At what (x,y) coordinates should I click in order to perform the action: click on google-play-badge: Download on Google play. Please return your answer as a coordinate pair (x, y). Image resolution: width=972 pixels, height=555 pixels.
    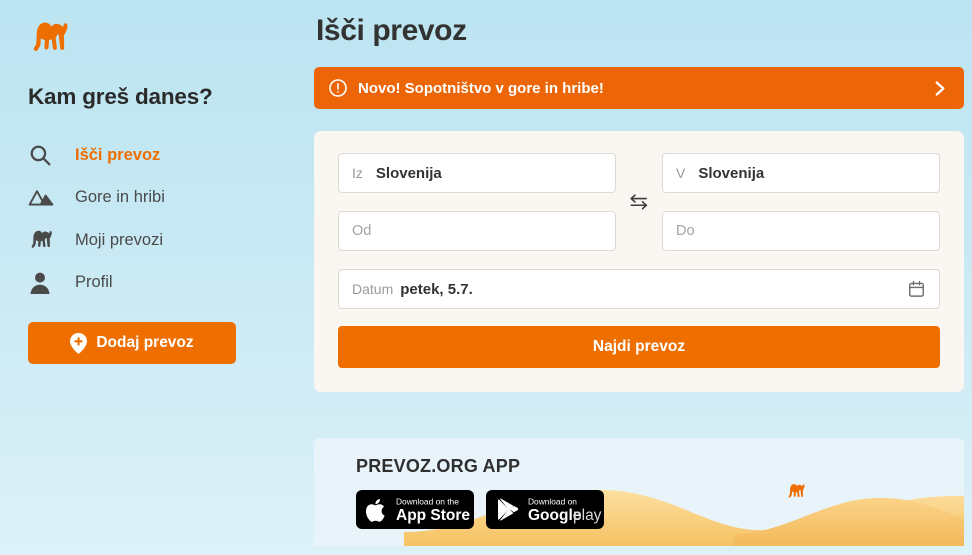
    Looking at the image, I should click on (545, 509).